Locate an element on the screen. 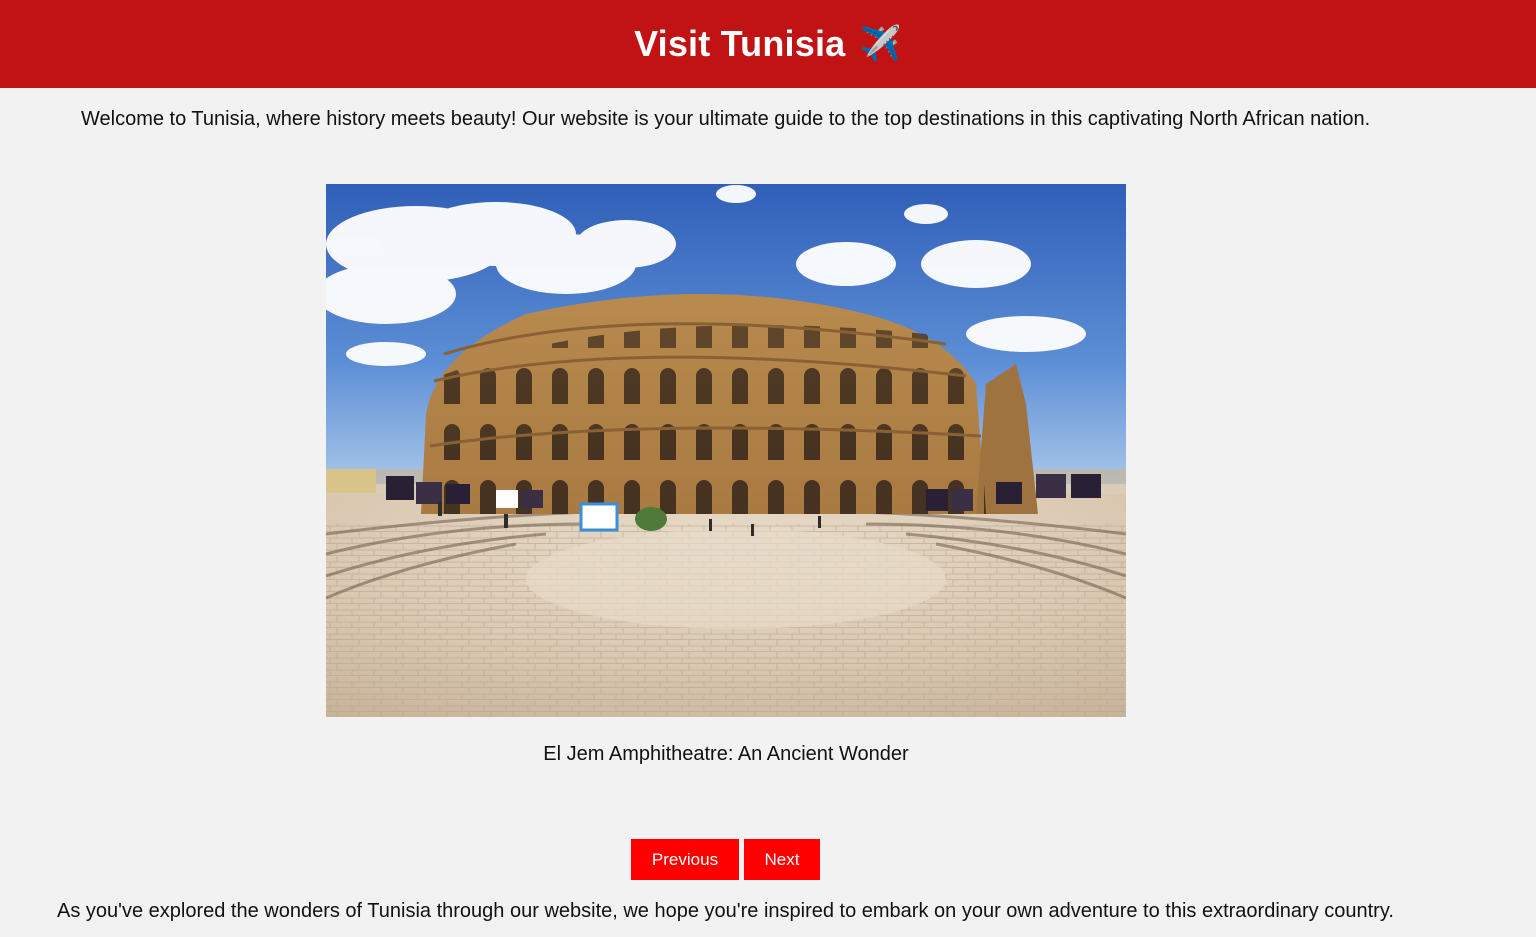 This screenshot has width=1536, height=937. airplane-icon: ✈️ is located at coordinates (880, 44).